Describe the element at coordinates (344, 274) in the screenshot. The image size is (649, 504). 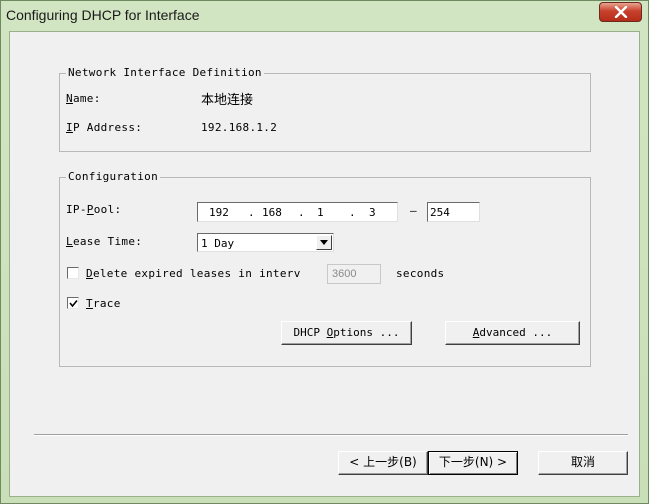
I see `delete-interval-value: 3600` at that location.